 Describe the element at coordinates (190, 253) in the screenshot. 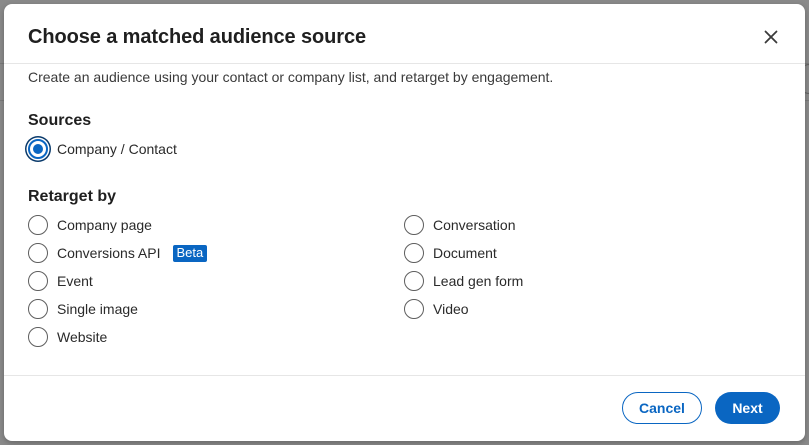

I see `beta-badge: Beta` at that location.